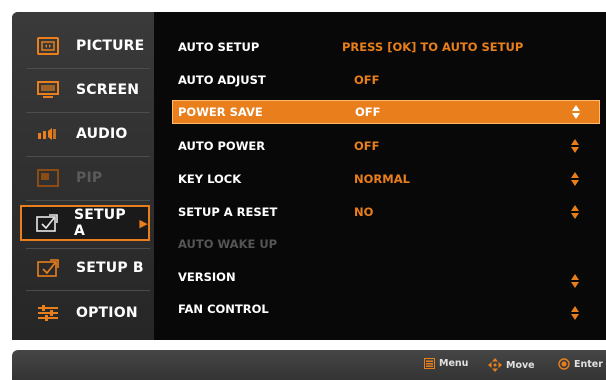  I want to click on menu-row-auto-setup: AUTO SETUP PRESS [OK] TO AUTO SETUP, so click(386, 47).